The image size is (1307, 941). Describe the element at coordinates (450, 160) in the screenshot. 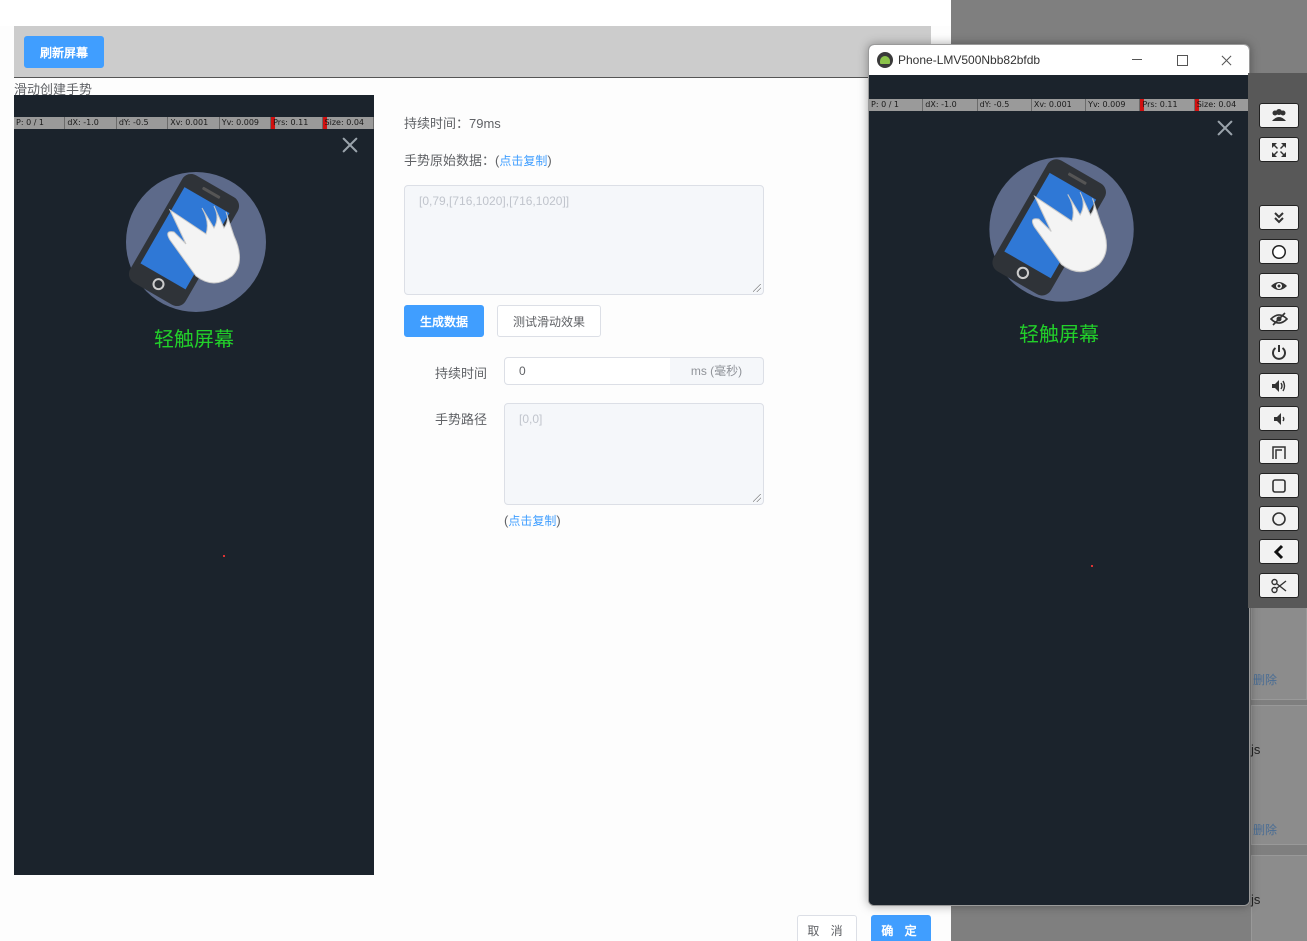

I see `raw-data-label-text: 手势原始数据：` at that location.